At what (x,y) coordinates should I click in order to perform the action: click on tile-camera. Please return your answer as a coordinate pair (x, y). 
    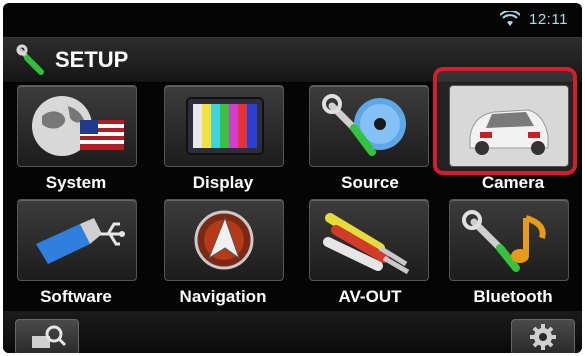
    Looking at the image, I should click on (509, 126).